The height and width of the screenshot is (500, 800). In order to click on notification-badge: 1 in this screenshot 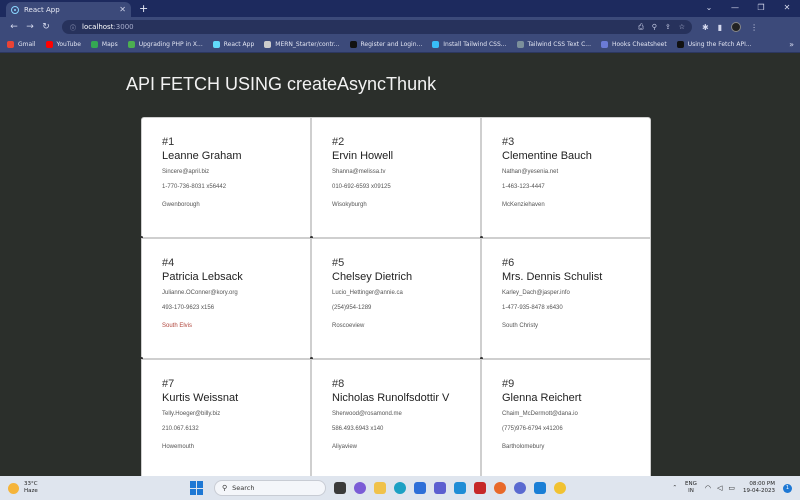, I will do `click(787, 488)`.